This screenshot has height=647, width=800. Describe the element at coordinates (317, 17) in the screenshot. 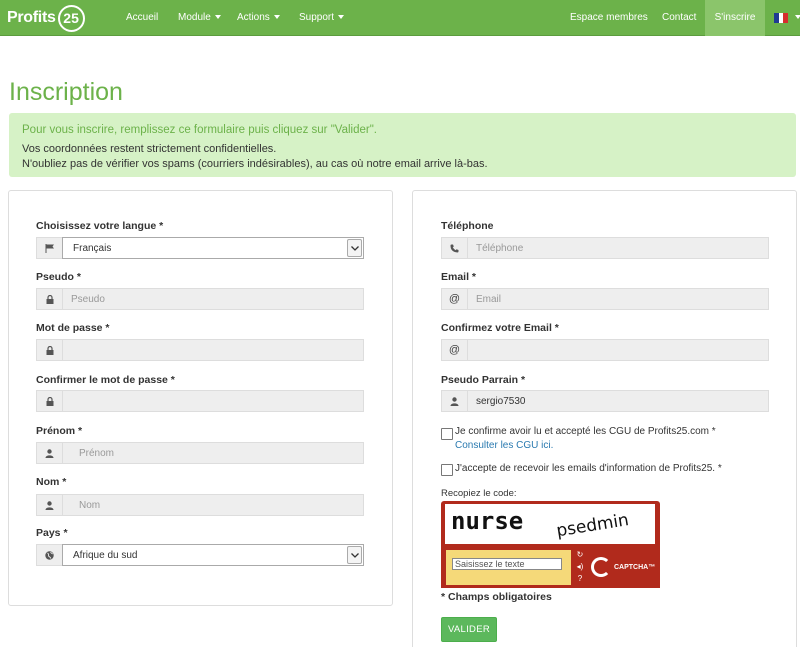

I see `nav-support-label: Support` at that location.